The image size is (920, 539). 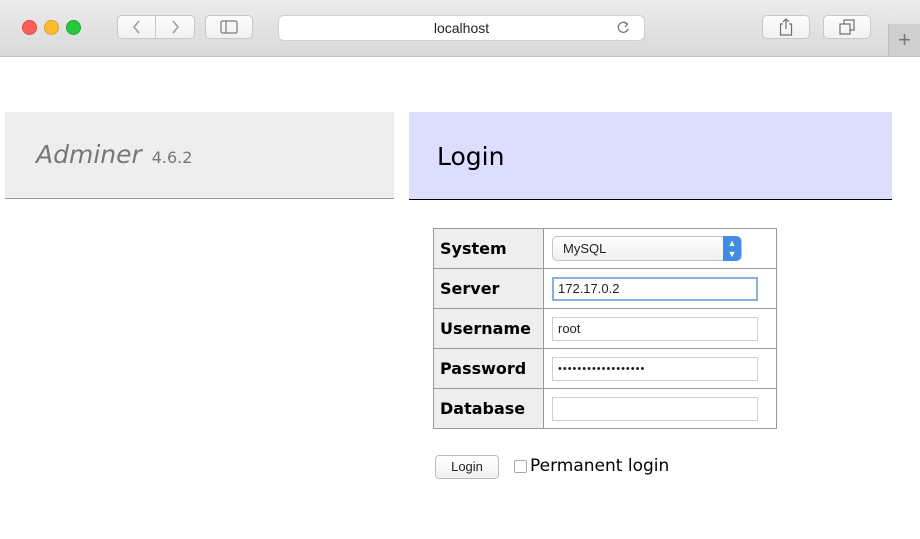 What do you see at coordinates (732, 248) in the screenshot?
I see `select-arrows-icon: ▲ ▼` at bounding box center [732, 248].